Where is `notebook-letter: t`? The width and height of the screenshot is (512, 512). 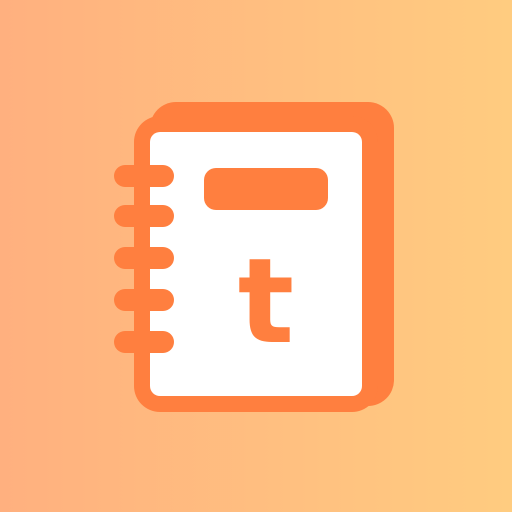
notebook-letter: t is located at coordinates (266, 301).